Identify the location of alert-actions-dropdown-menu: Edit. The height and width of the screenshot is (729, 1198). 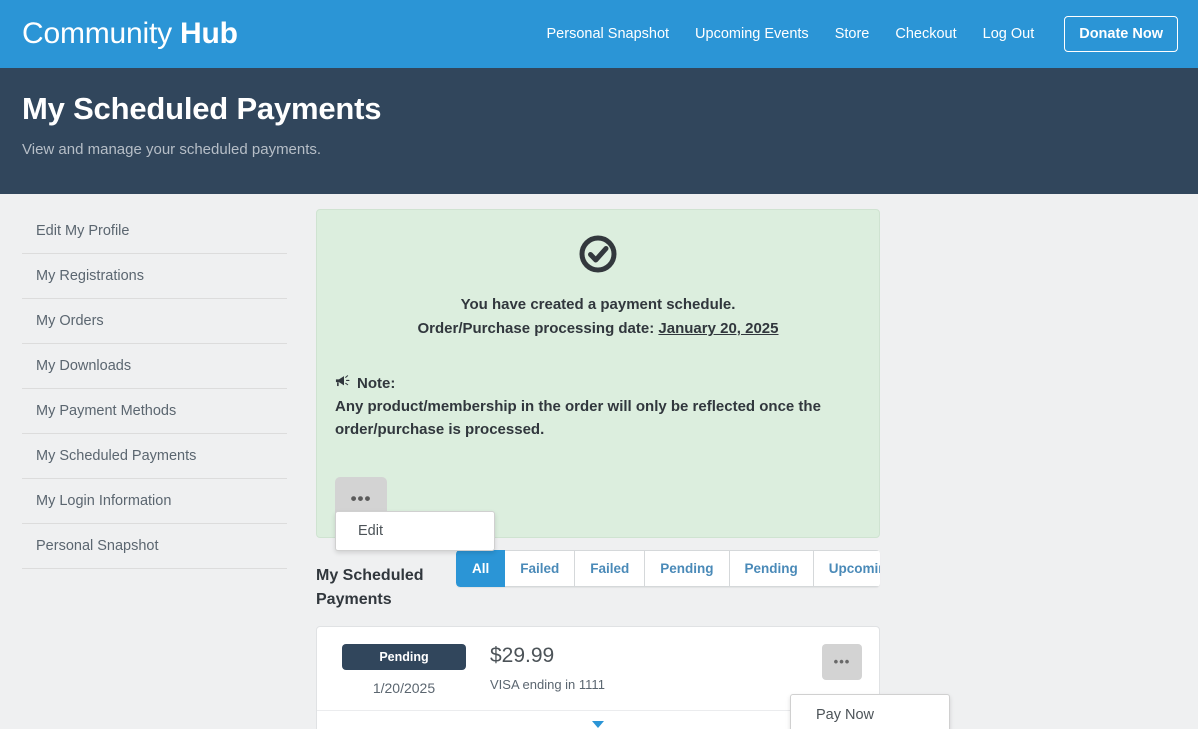
(415, 531).